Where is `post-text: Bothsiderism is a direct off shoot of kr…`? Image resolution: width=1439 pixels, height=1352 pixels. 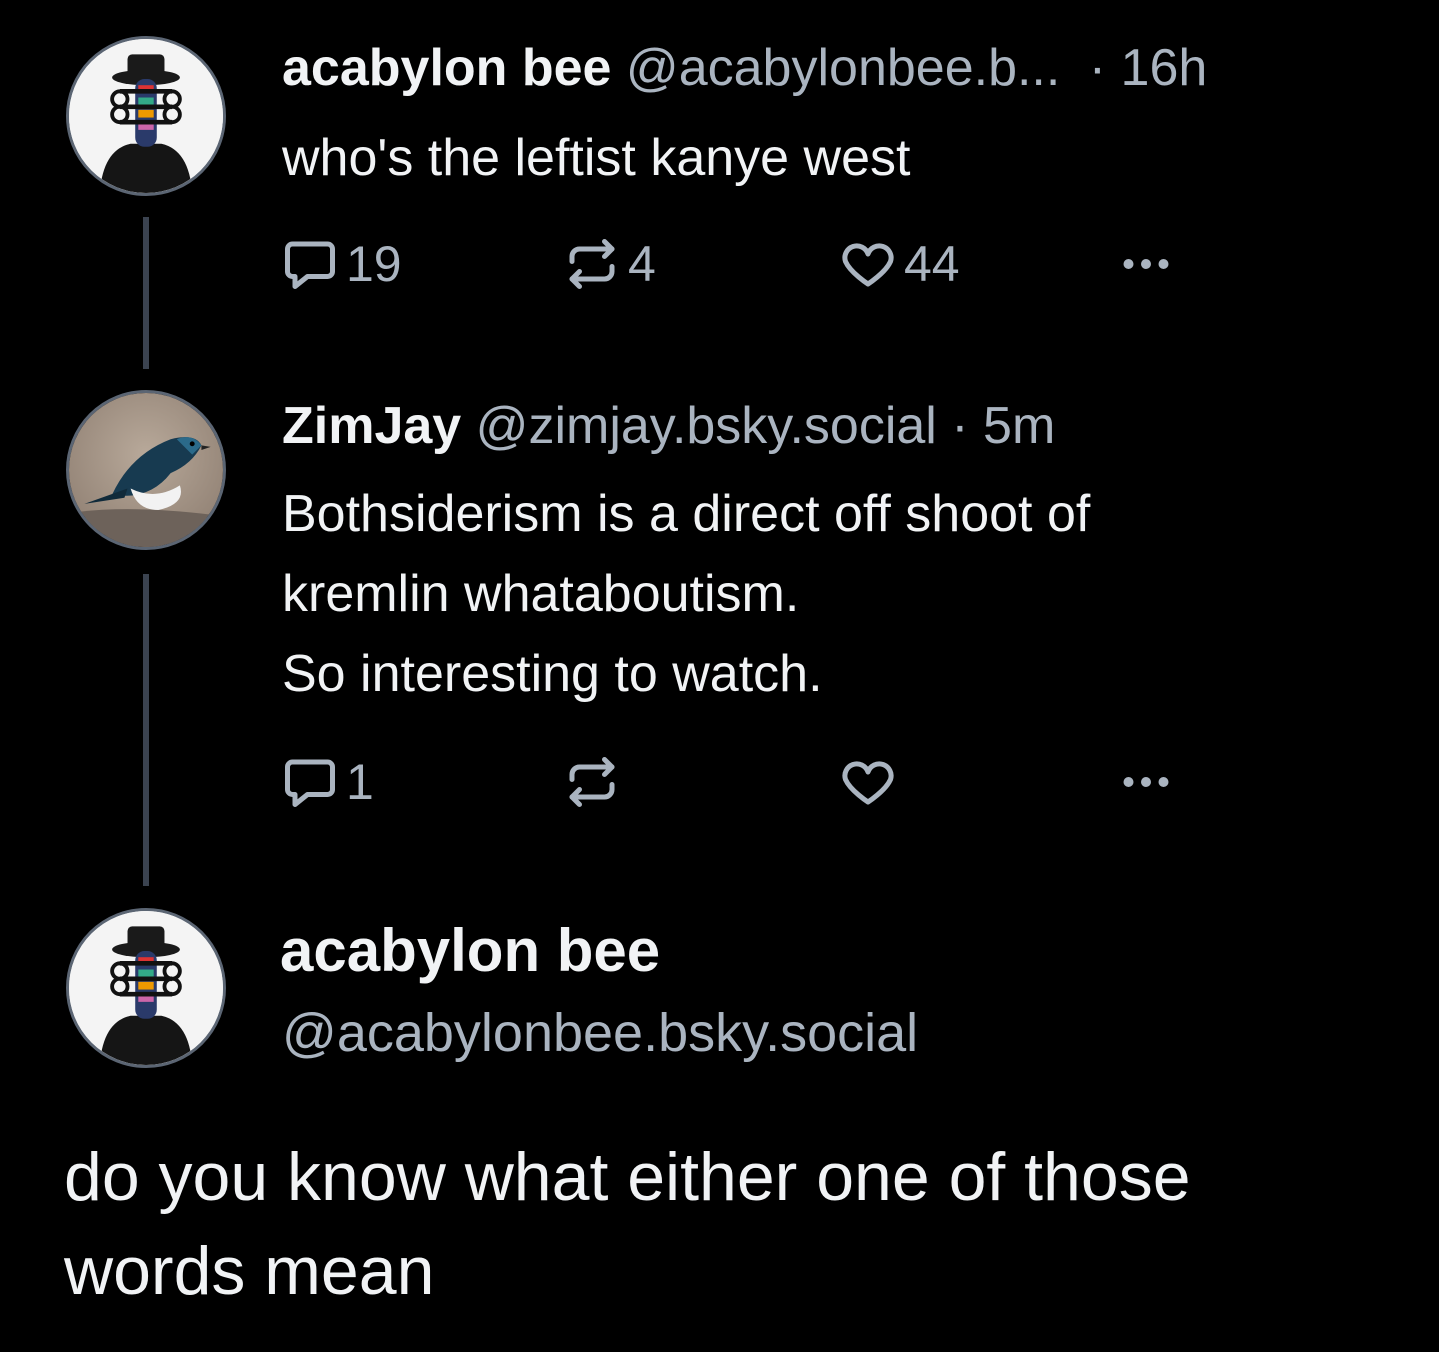
post-text: Bothsiderism is a direct off shoot of kr… is located at coordinates (686, 594).